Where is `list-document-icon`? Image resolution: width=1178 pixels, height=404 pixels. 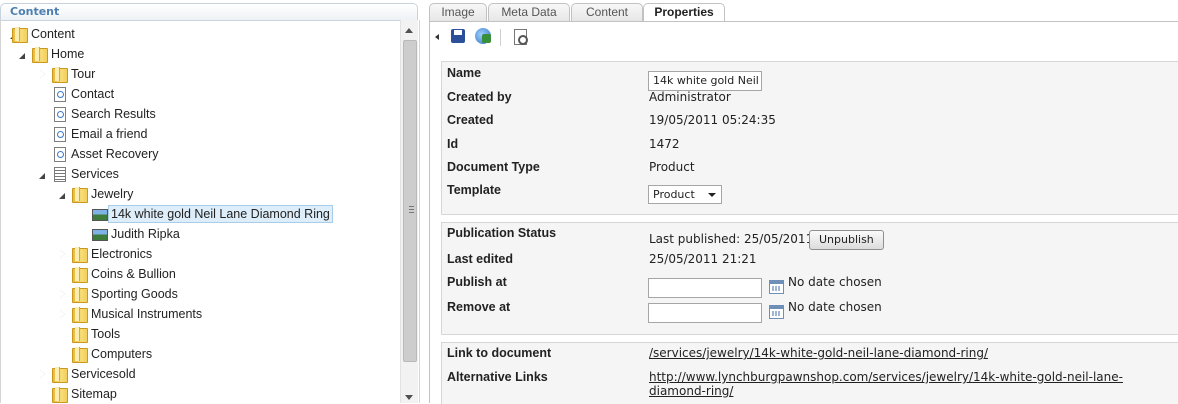 list-document-icon is located at coordinates (60, 174).